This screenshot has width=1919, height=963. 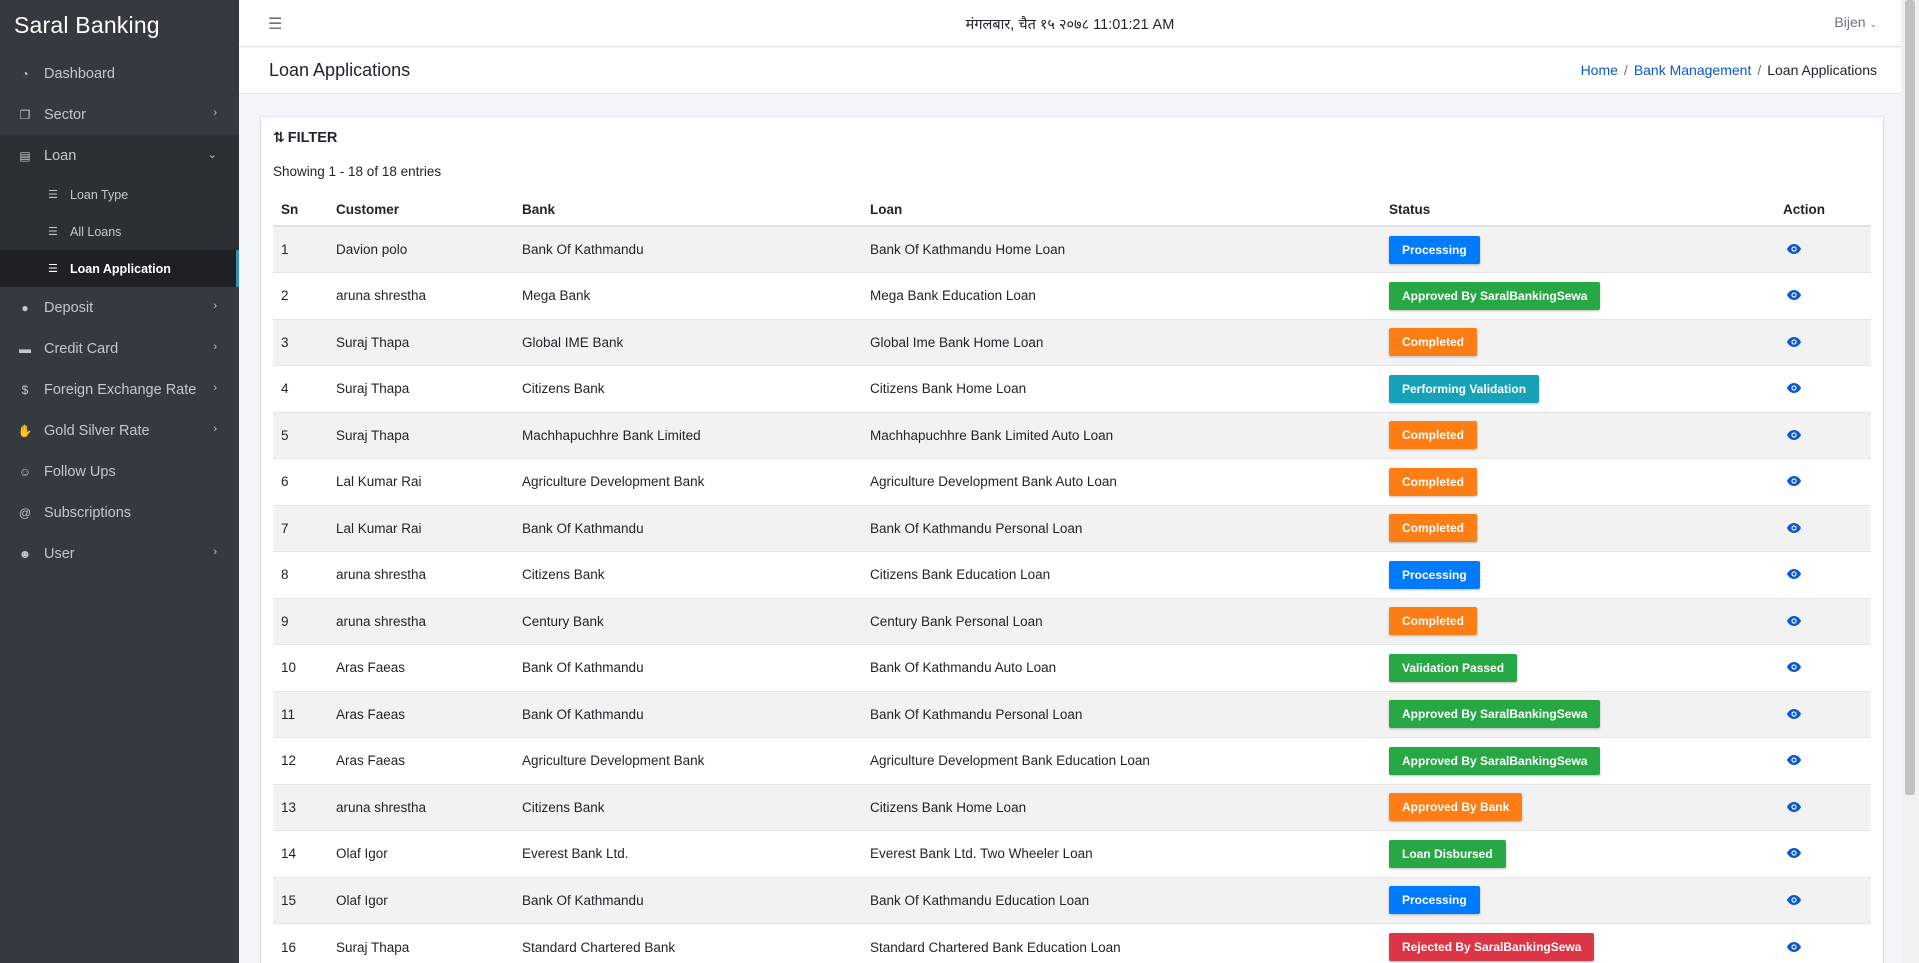 What do you see at coordinates (1121, 210) in the screenshot?
I see `column-header-loan: Loan` at bounding box center [1121, 210].